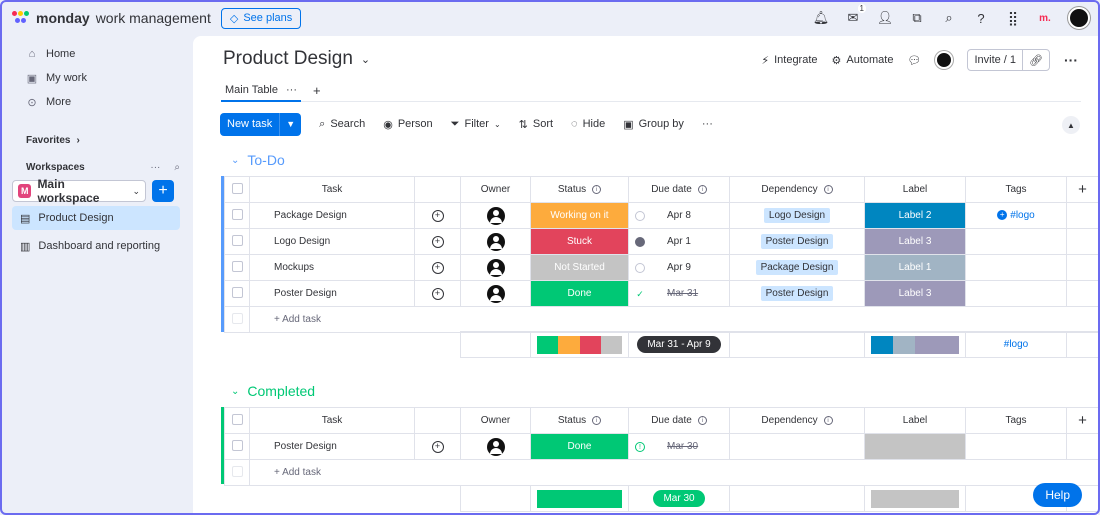 The height and width of the screenshot is (515, 1100). Describe the element at coordinates (679, 498) in the screenshot. I see `date-summary: Mar 30` at that location.